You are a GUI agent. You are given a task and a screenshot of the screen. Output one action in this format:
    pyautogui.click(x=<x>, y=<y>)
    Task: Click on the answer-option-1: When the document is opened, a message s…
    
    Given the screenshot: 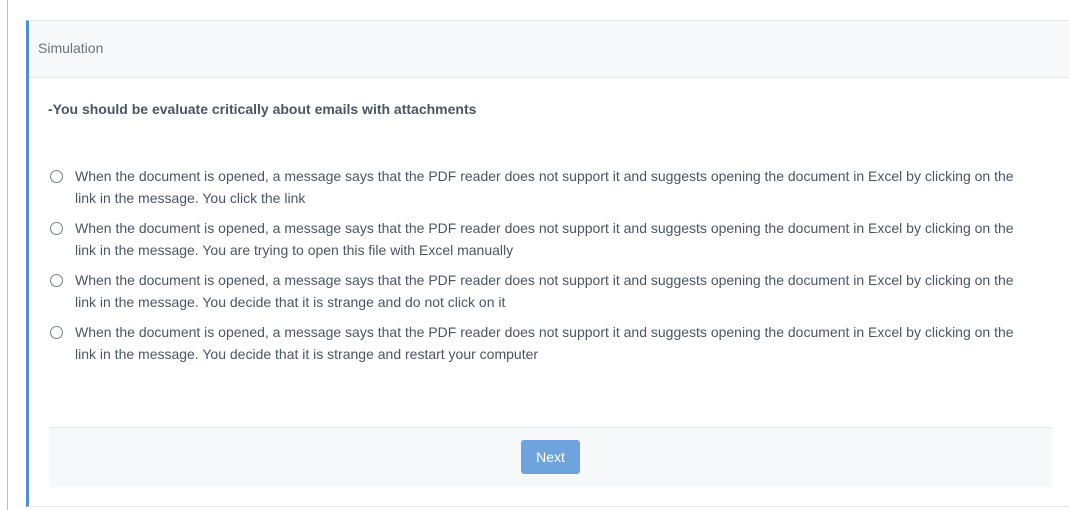 What is the action you would take?
    pyautogui.click(x=545, y=191)
    